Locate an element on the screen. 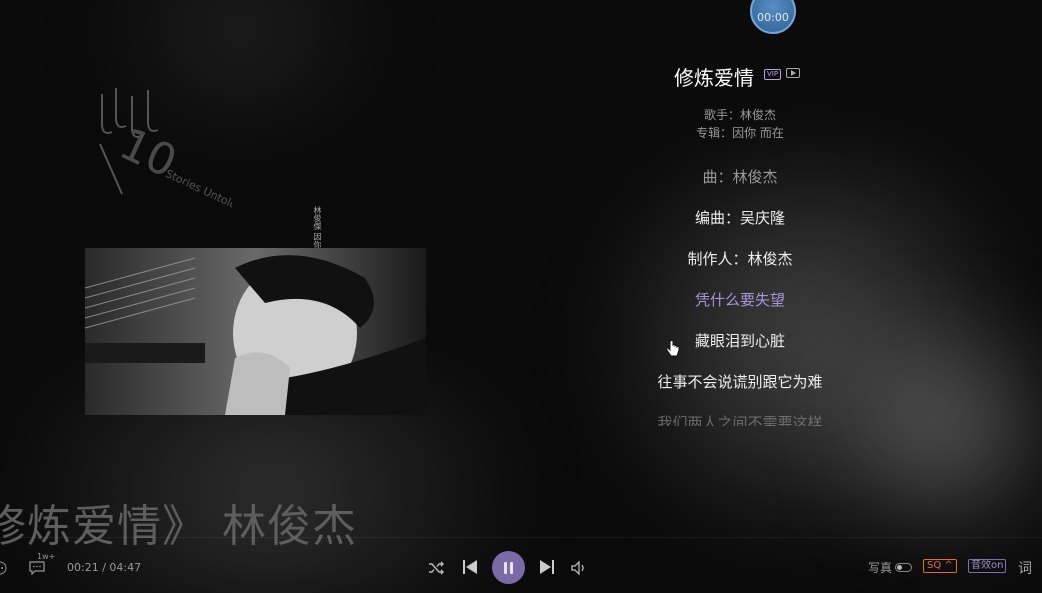 The height and width of the screenshot is (593, 1042). lyric-line: 藏眼泪到心脏 is located at coordinates (740, 340).